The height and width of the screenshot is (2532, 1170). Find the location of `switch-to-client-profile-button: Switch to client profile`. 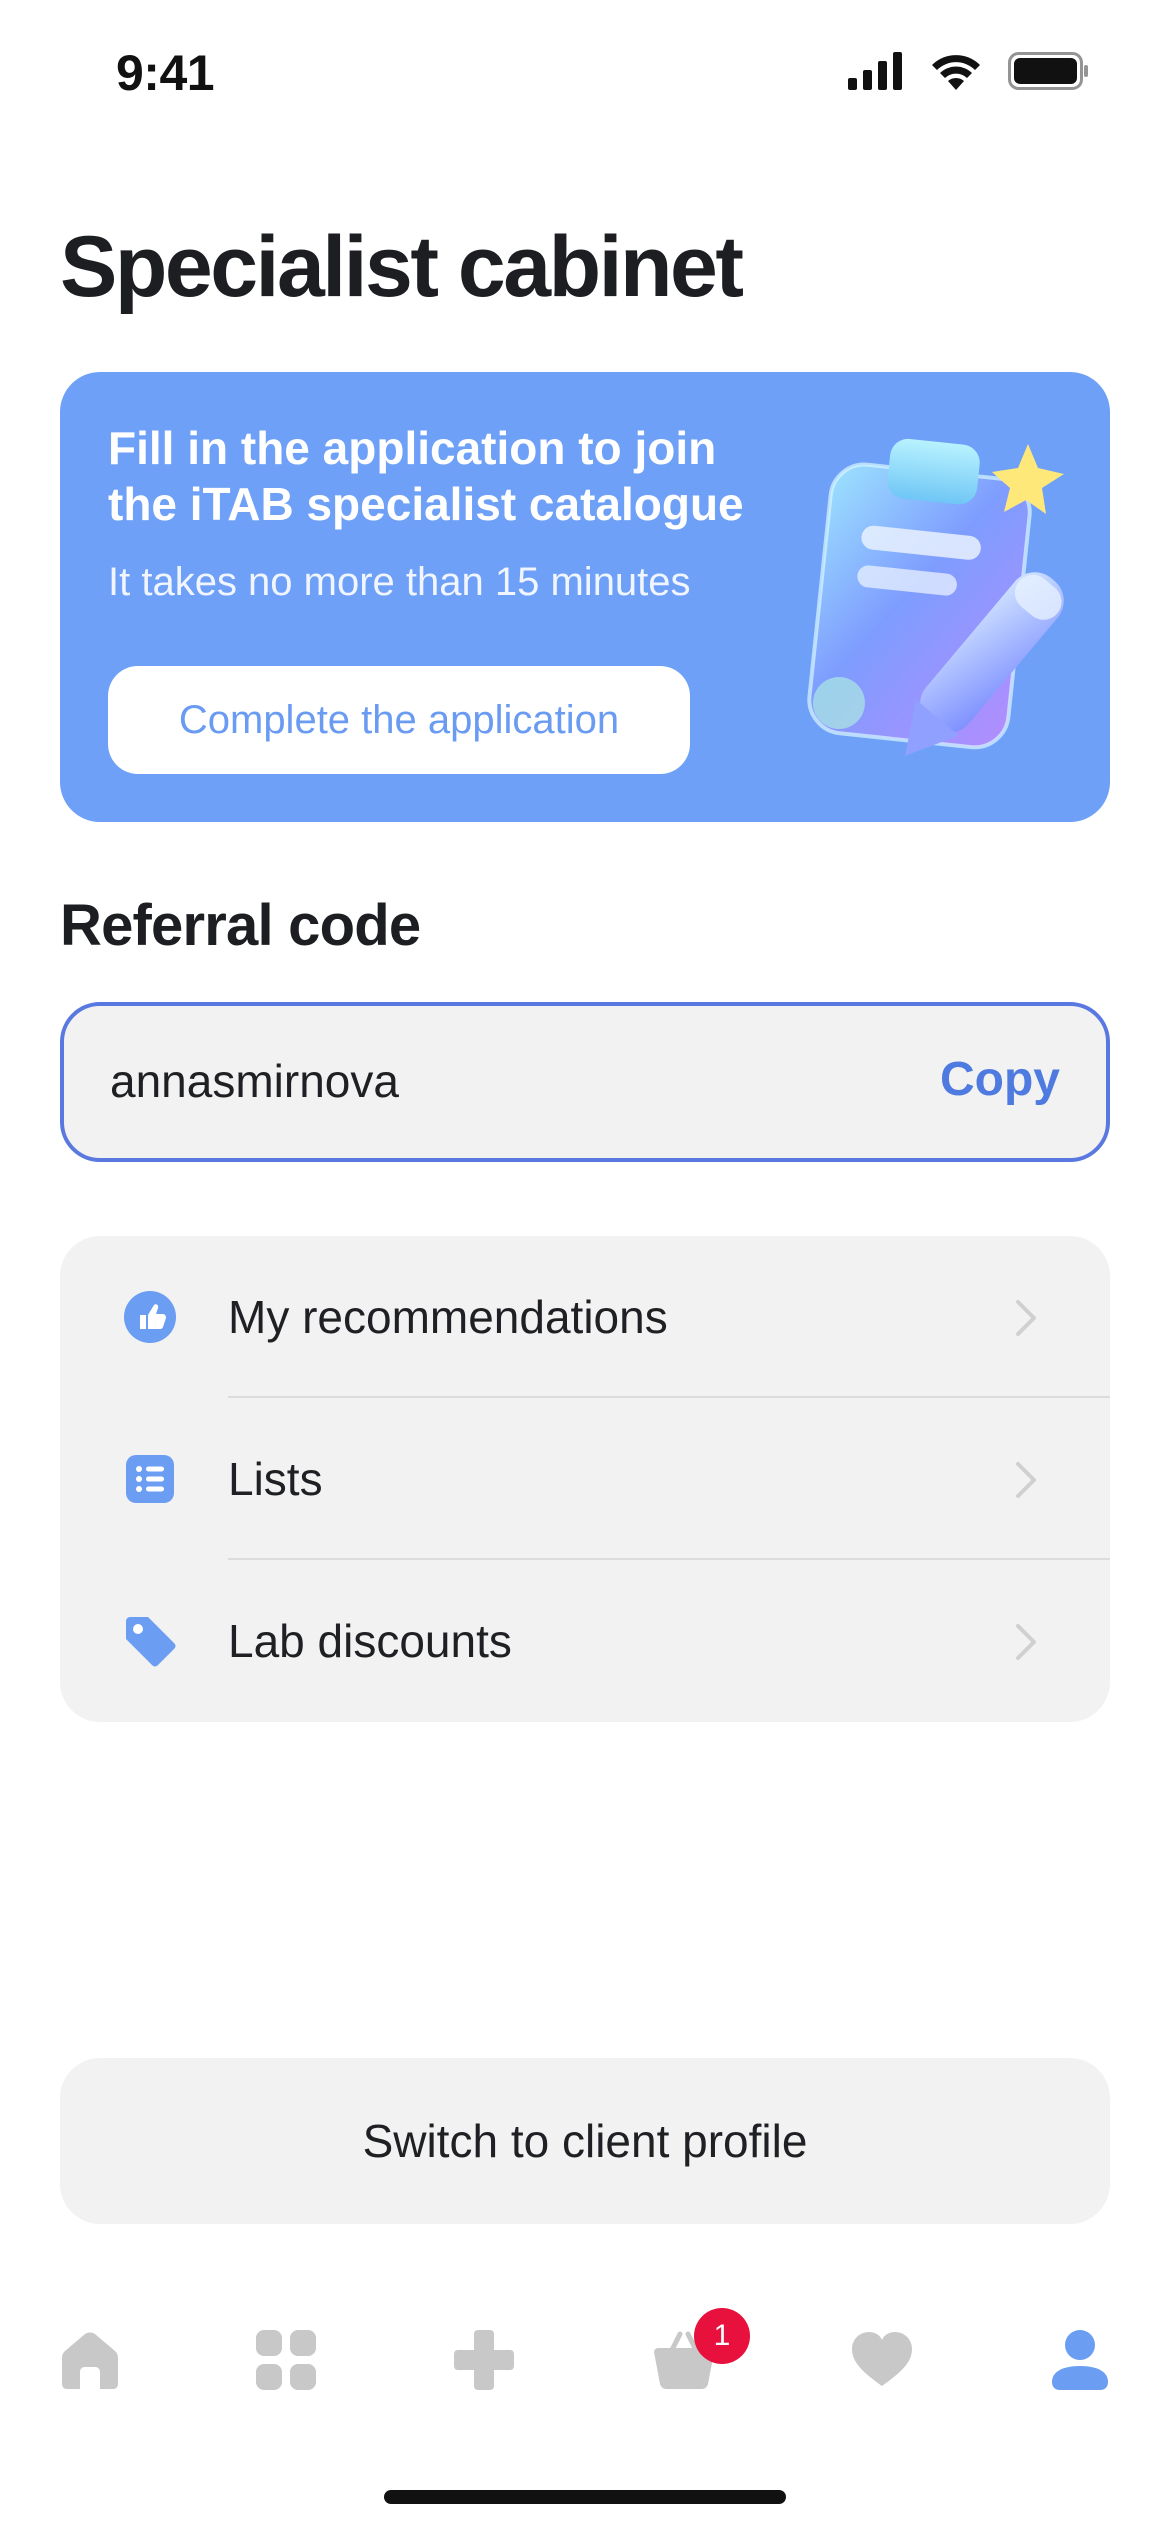

switch-to-client-profile-button: Switch to client profile is located at coordinates (585, 2141).